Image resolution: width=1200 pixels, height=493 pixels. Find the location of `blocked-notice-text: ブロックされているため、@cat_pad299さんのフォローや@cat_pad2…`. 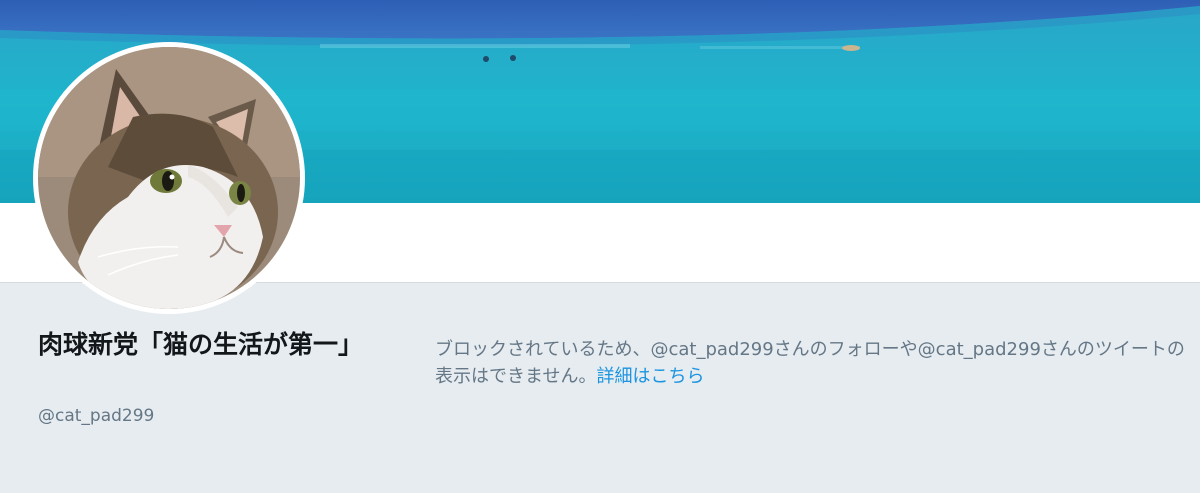

blocked-notice-text: ブロックされているため、@cat_pad299さんのフォローや@cat_pad2… is located at coordinates (810, 363).